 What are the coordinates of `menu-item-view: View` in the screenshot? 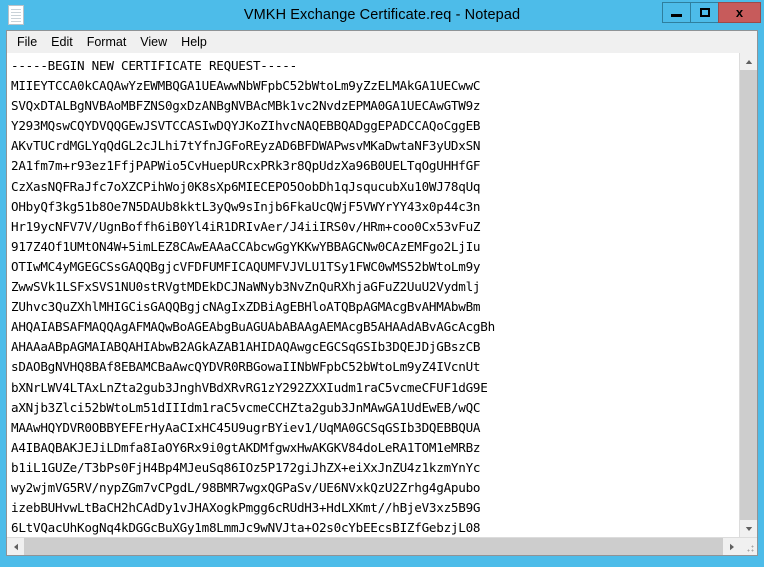 It's located at (153, 42).